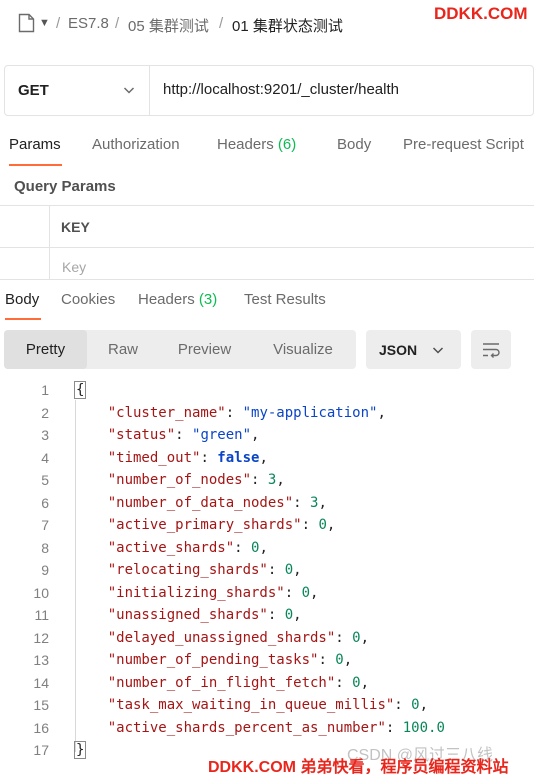 Image resolution: width=534 pixels, height=774 pixels. What do you see at coordinates (238, 457) in the screenshot?
I see `json-value: false` at bounding box center [238, 457].